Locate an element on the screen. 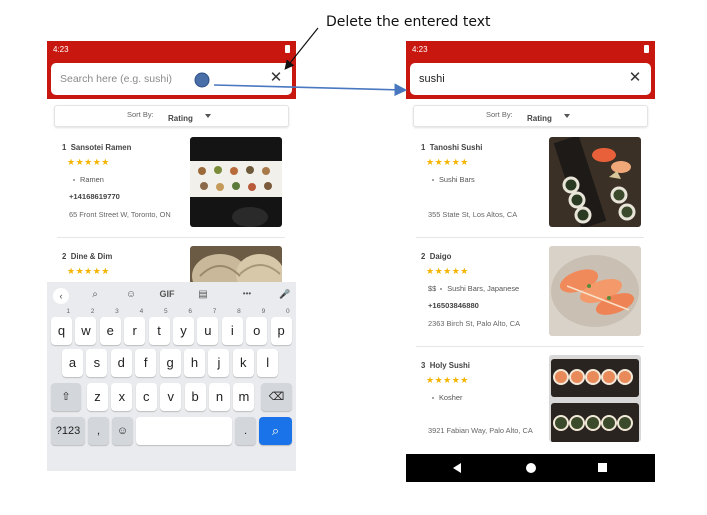 The width and height of the screenshot is (707, 515). result-address: 355 State St, Los Altos, CA is located at coordinates (473, 214).